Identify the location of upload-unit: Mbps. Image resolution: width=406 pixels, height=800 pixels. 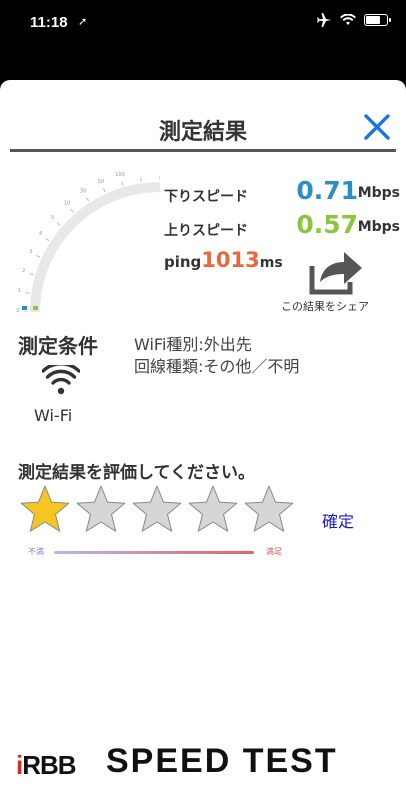
(378, 227).